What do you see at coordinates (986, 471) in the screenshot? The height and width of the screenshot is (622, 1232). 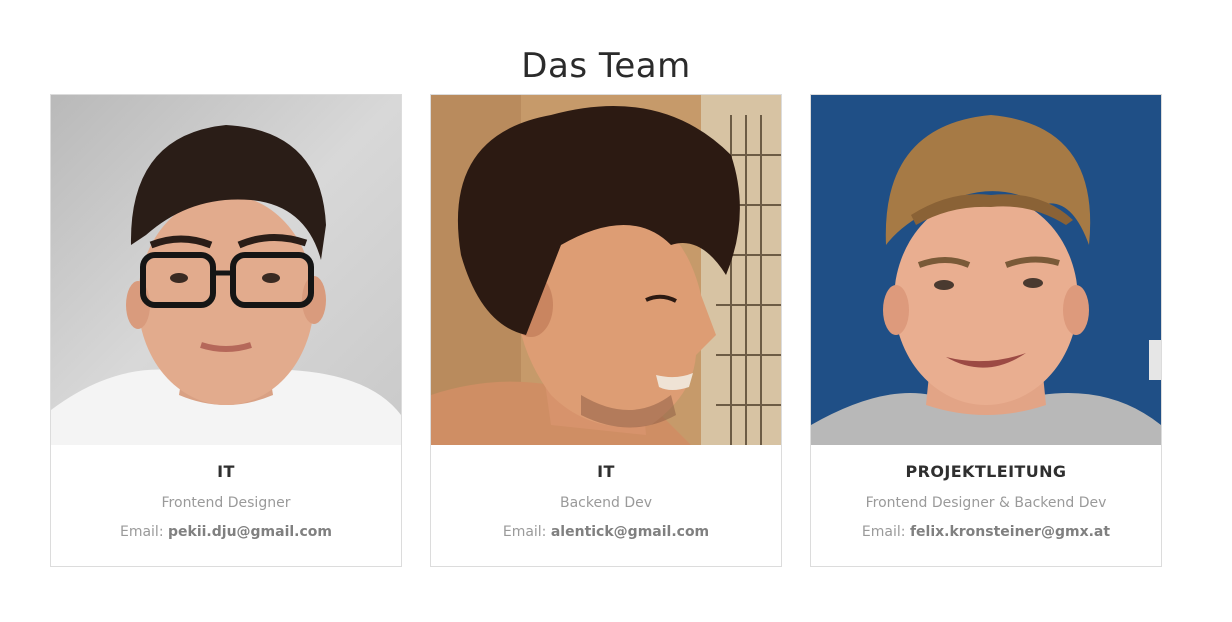 I see `member-role: PROJEKTLEITUNG` at bounding box center [986, 471].